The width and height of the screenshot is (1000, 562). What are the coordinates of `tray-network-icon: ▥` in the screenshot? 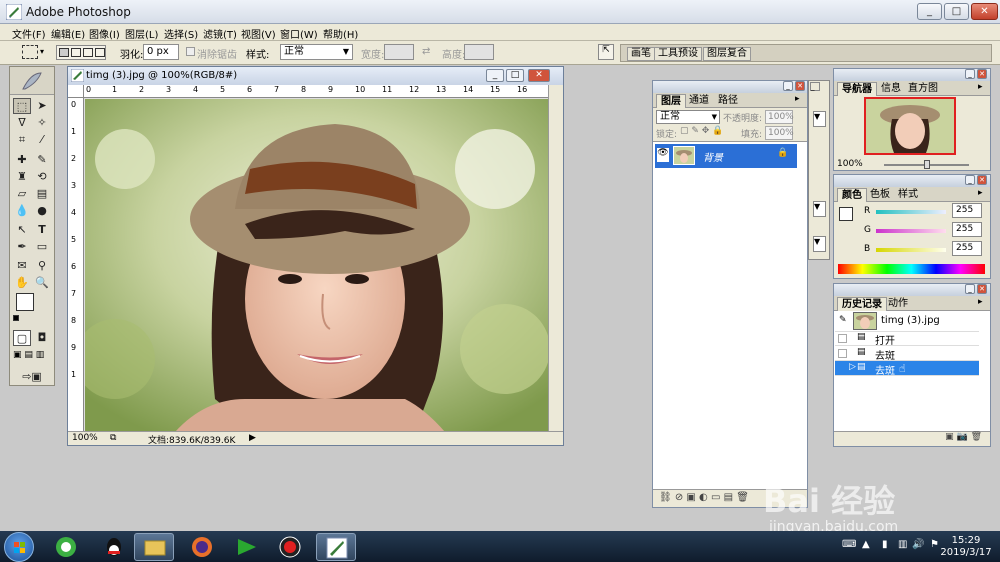 It's located at (902, 544).